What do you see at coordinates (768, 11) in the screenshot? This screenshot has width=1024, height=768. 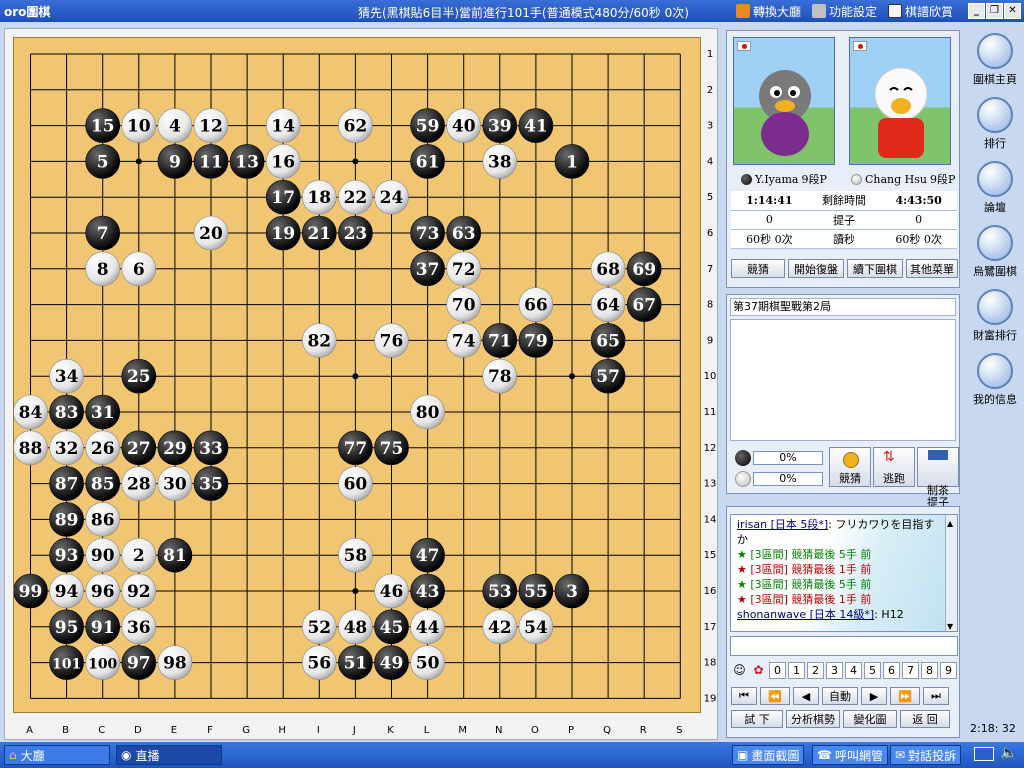 I see `lobby-button: 轉換大廳` at bounding box center [768, 11].